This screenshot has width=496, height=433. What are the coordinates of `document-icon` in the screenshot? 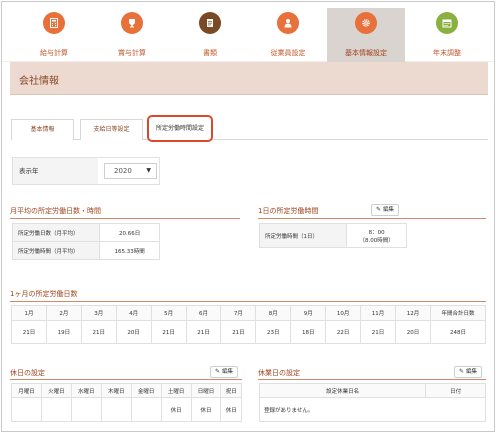 It's located at (210, 23).